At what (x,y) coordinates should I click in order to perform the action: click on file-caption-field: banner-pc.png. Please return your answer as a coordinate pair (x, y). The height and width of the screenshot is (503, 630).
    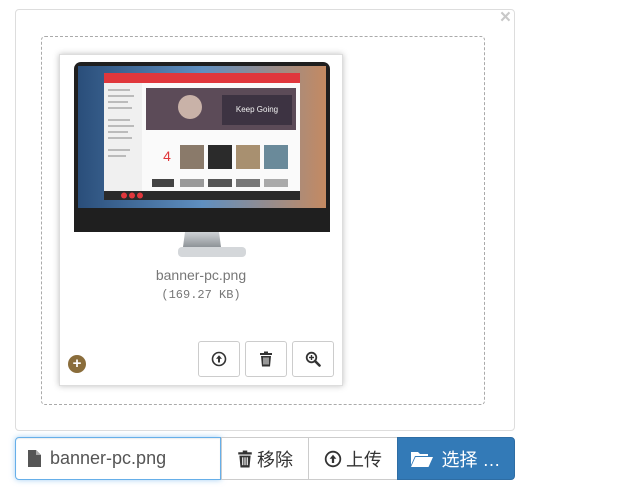
    Looking at the image, I should click on (118, 458).